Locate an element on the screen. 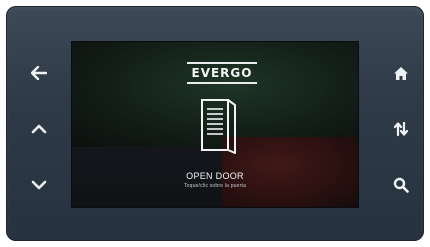 The image size is (430, 247). home-icon is located at coordinates (401, 73).